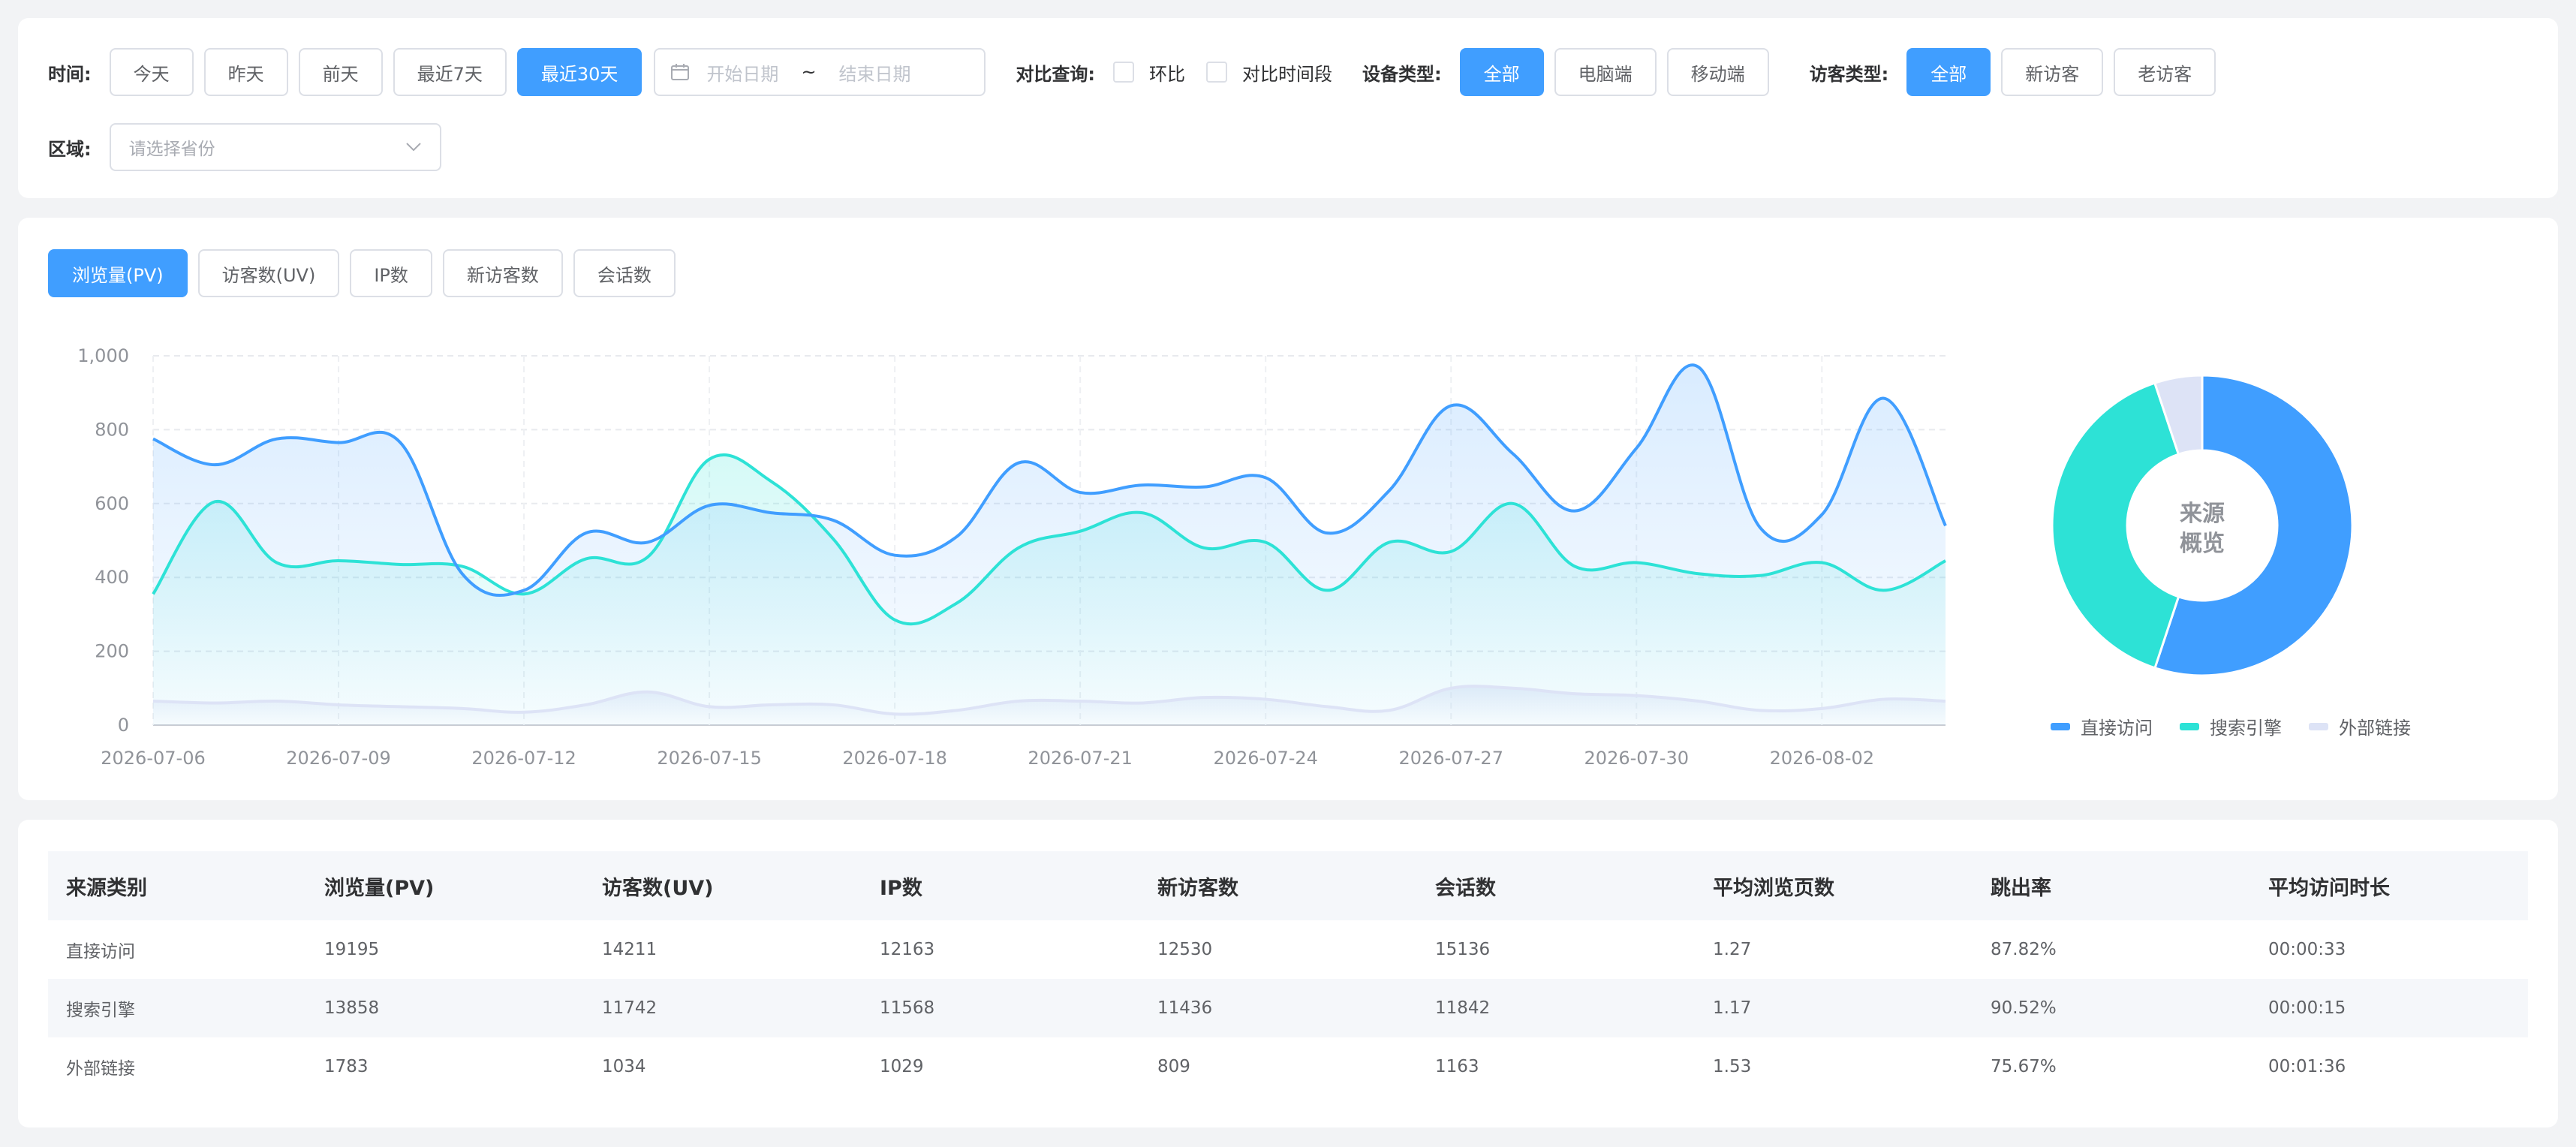 The image size is (2576, 1147). I want to click on compare-mom-checkbox: 环比, so click(1149, 72).